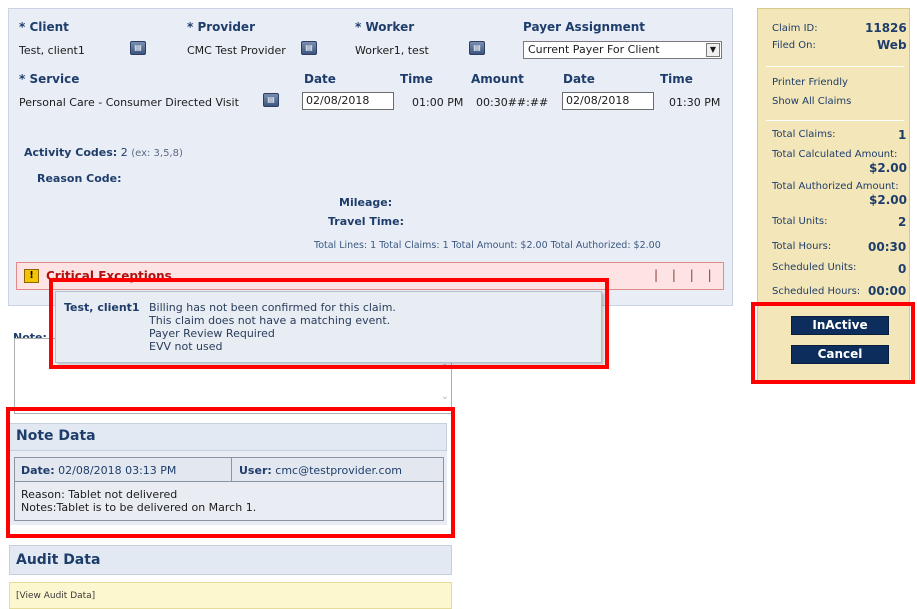 The image size is (917, 609). I want to click on provider-header: * Provider, so click(221, 27).